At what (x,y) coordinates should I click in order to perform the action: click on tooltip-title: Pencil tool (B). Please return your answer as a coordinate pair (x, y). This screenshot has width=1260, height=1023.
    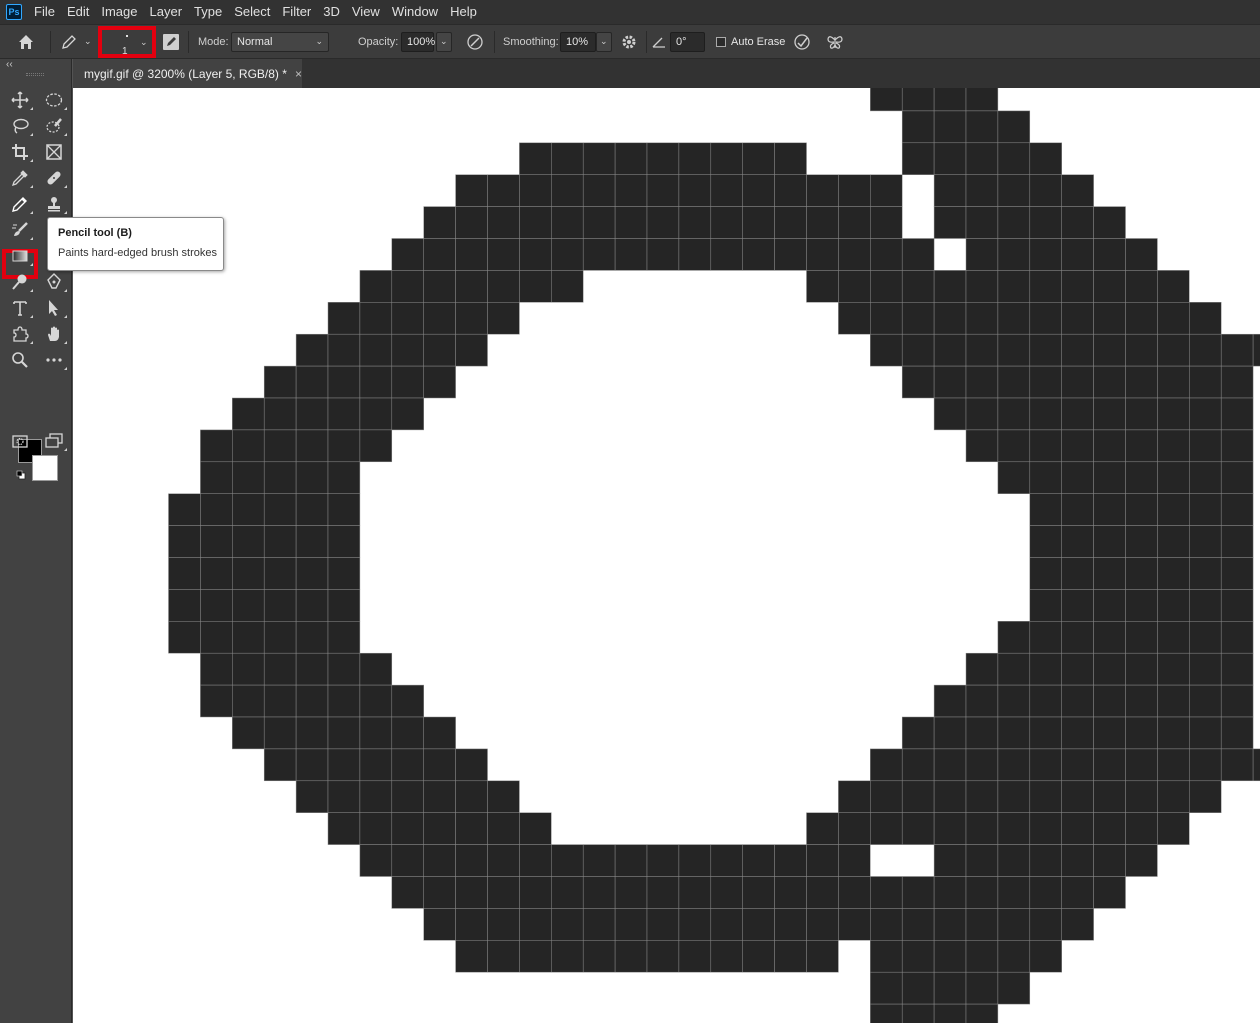
    Looking at the image, I should click on (95, 233).